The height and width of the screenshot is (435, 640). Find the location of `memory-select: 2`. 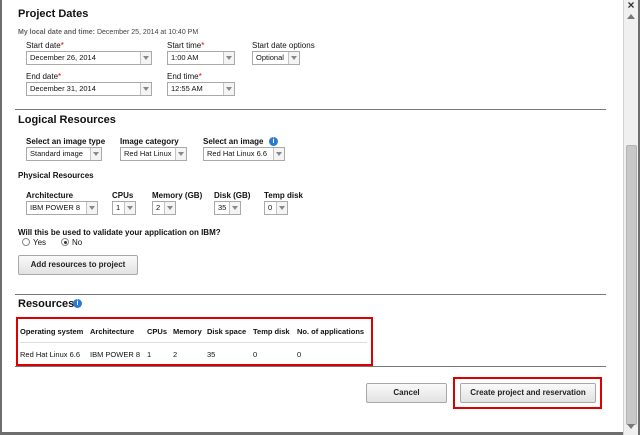

memory-select: 2 is located at coordinates (164, 208).